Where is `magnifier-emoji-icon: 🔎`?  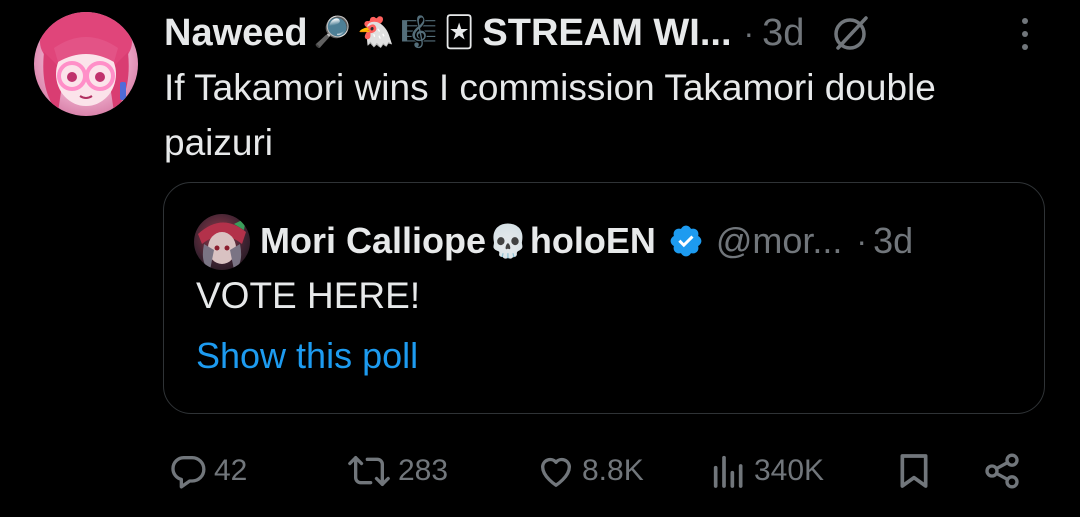 magnifier-emoji-icon: 🔎 is located at coordinates (332, 32).